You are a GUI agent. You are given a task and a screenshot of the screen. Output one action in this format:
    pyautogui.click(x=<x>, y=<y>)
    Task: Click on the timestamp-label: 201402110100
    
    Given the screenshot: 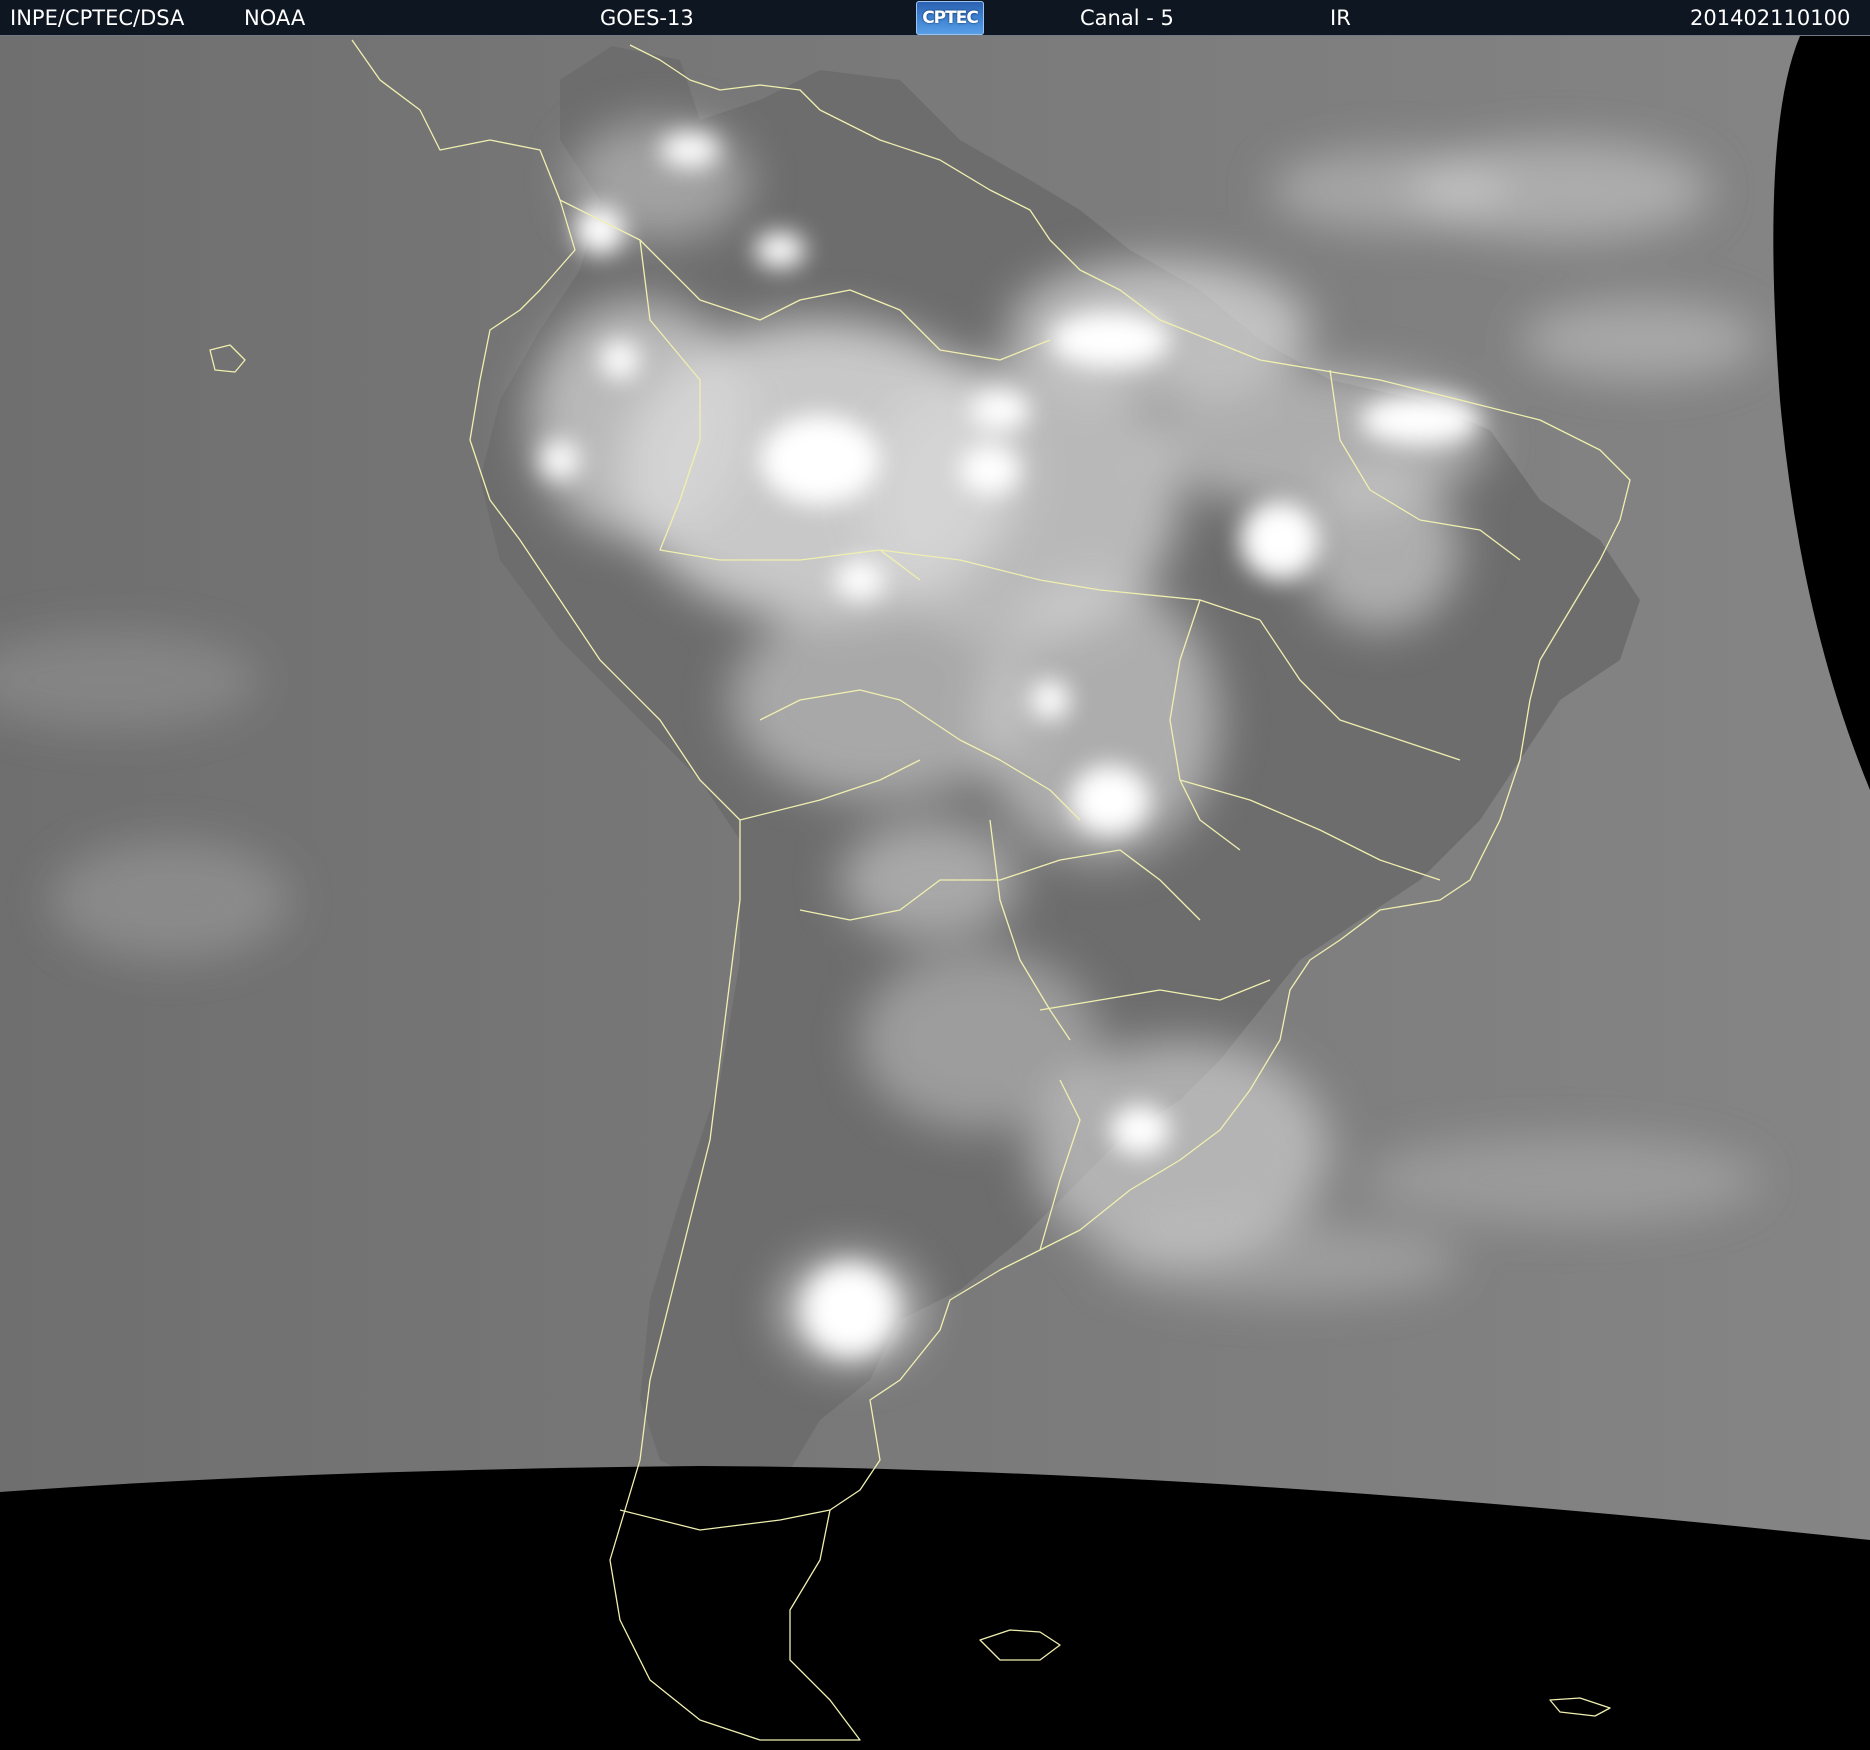 What is the action you would take?
    pyautogui.click(x=1770, y=18)
    